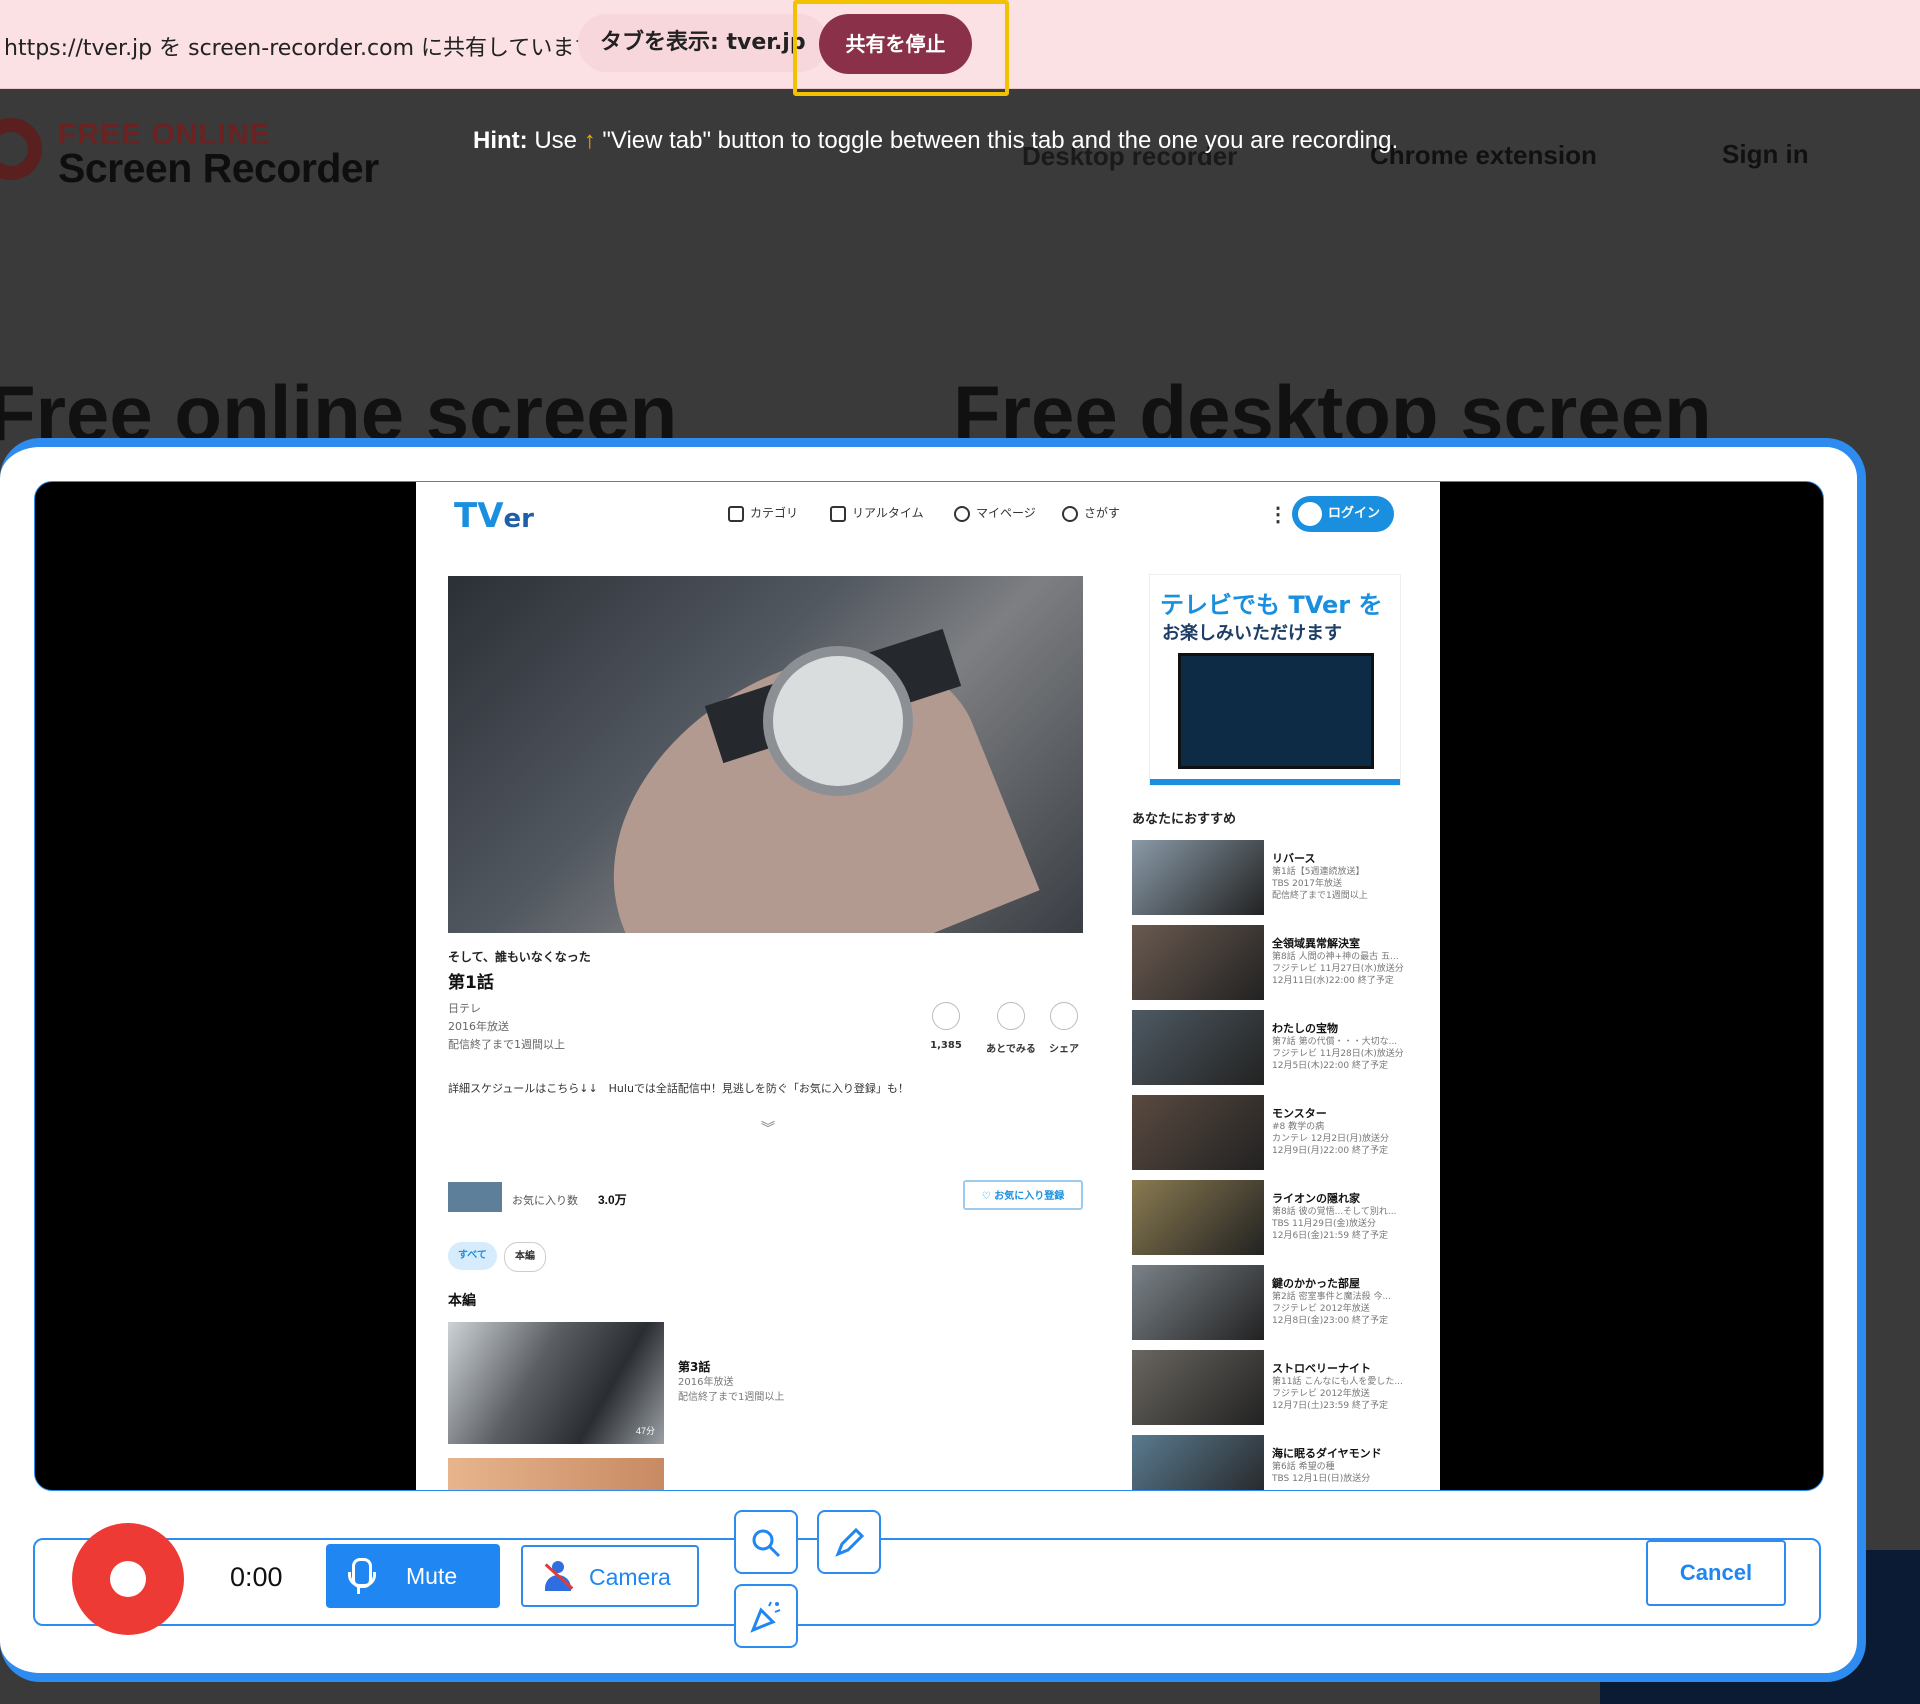  Describe the element at coordinates (1310, 514) in the screenshot. I see `account-icon` at that location.